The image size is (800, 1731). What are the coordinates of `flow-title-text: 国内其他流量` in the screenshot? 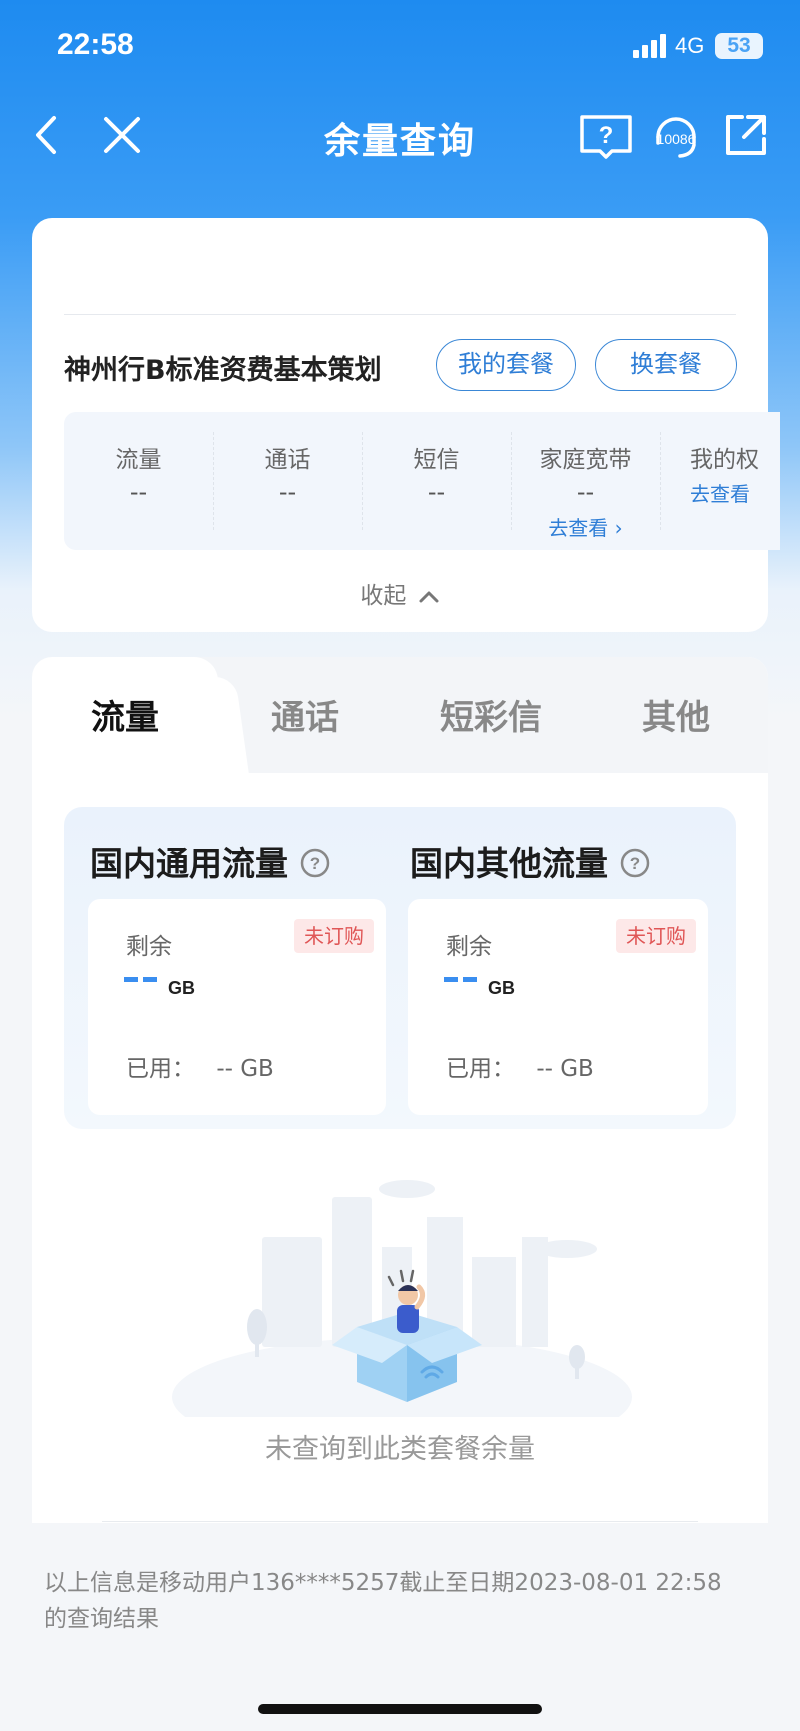 It's located at (509, 863).